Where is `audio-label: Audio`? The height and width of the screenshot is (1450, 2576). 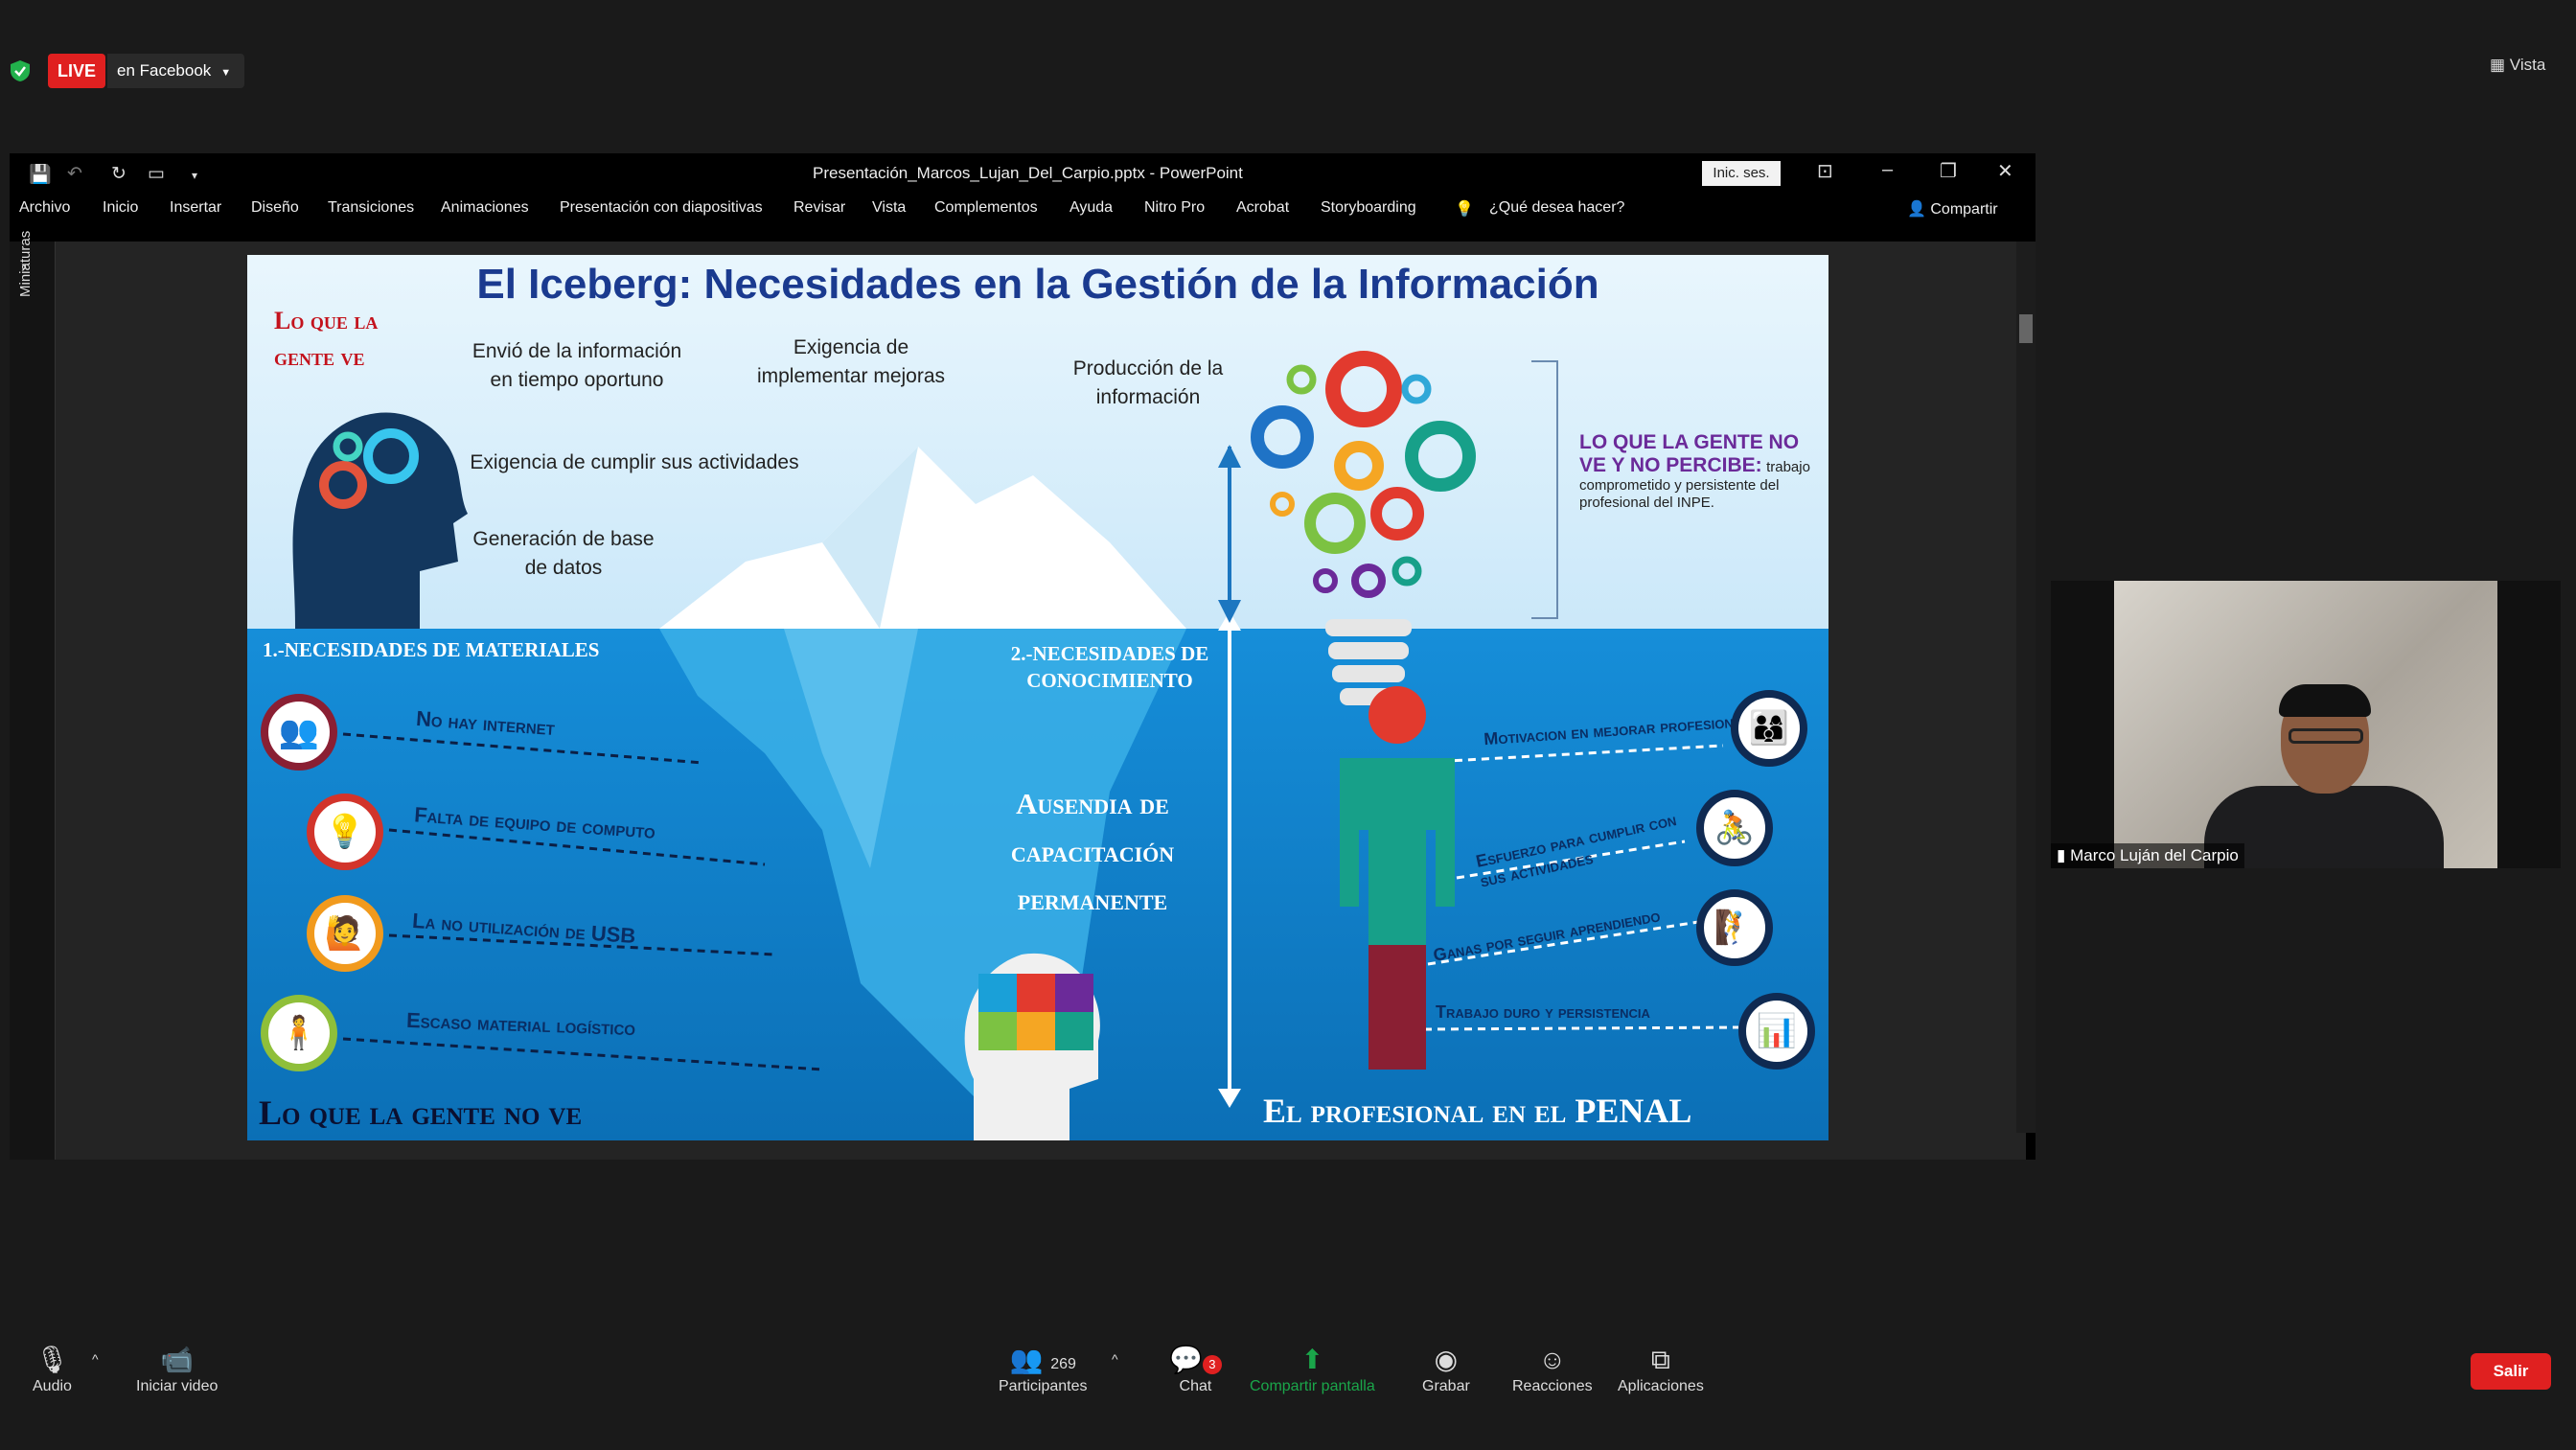 audio-label: Audio is located at coordinates (52, 1386).